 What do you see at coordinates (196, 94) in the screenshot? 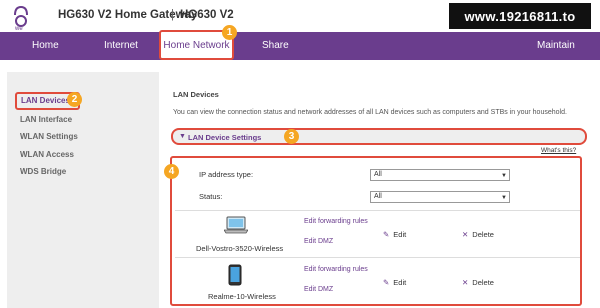
I see `page-title: LAN Devices` at bounding box center [196, 94].